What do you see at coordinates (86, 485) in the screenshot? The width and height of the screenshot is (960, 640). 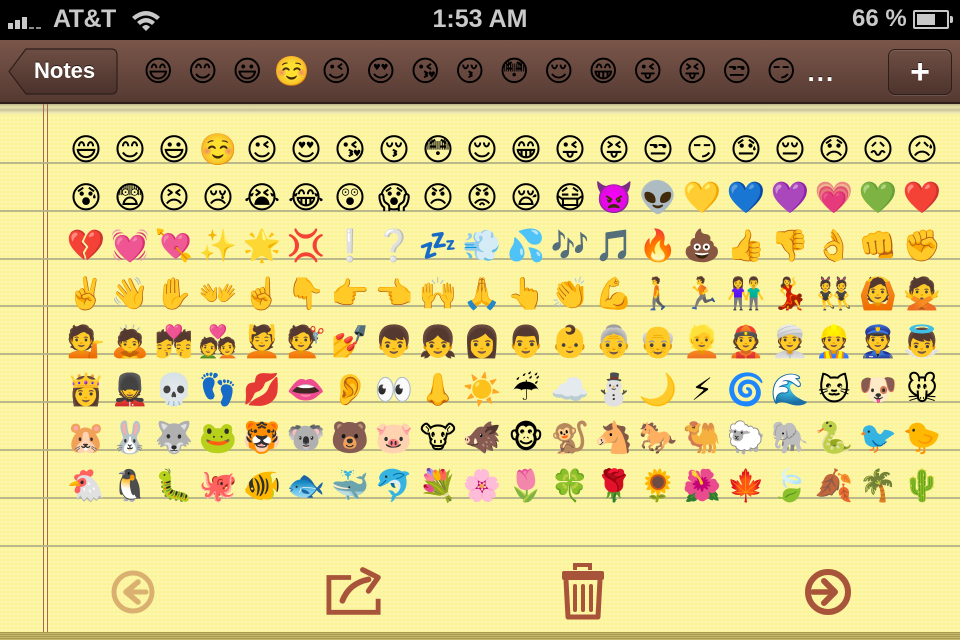 I see `emoji-character: 🐔` at bounding box center [86, 485].